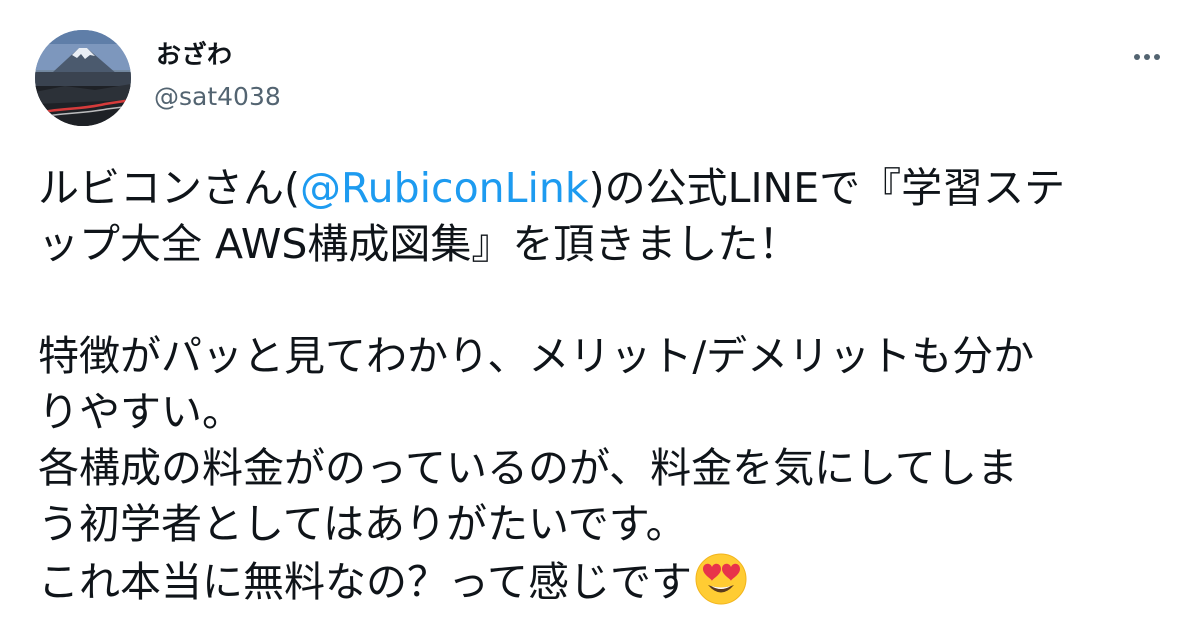 The image size is (1190, 626). I want to click on more-horizontal-icon, so click(1147, 57).